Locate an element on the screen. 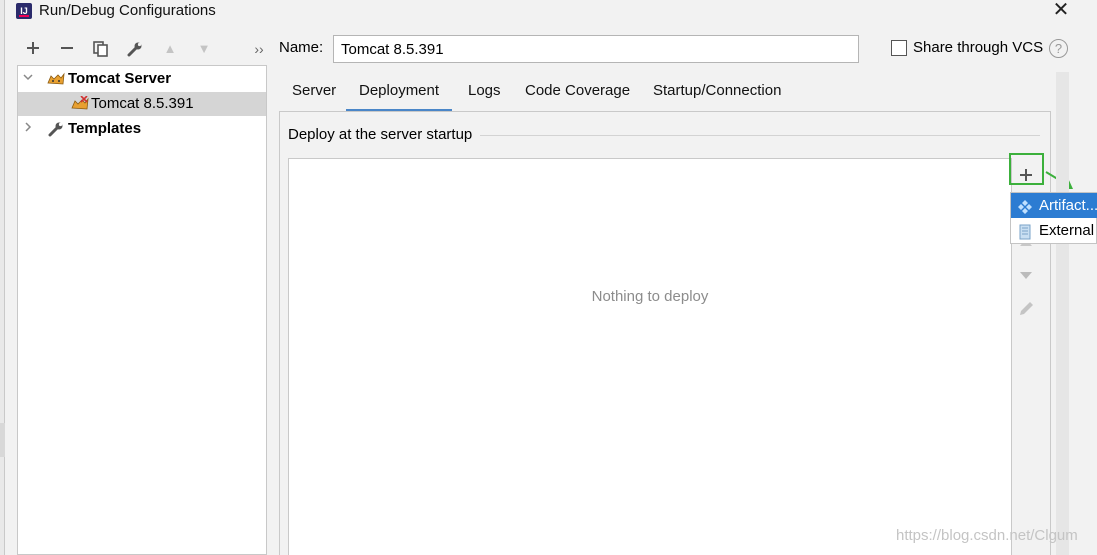 The image size is (1097, 555). share-vcs-checkbox is located at coordinates (899, 48).